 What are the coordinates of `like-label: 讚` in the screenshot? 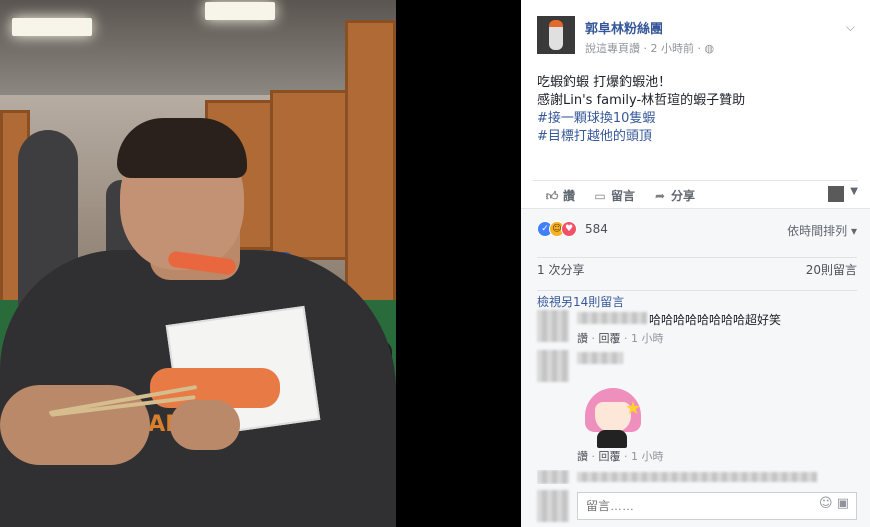 It's located at (569, 196).